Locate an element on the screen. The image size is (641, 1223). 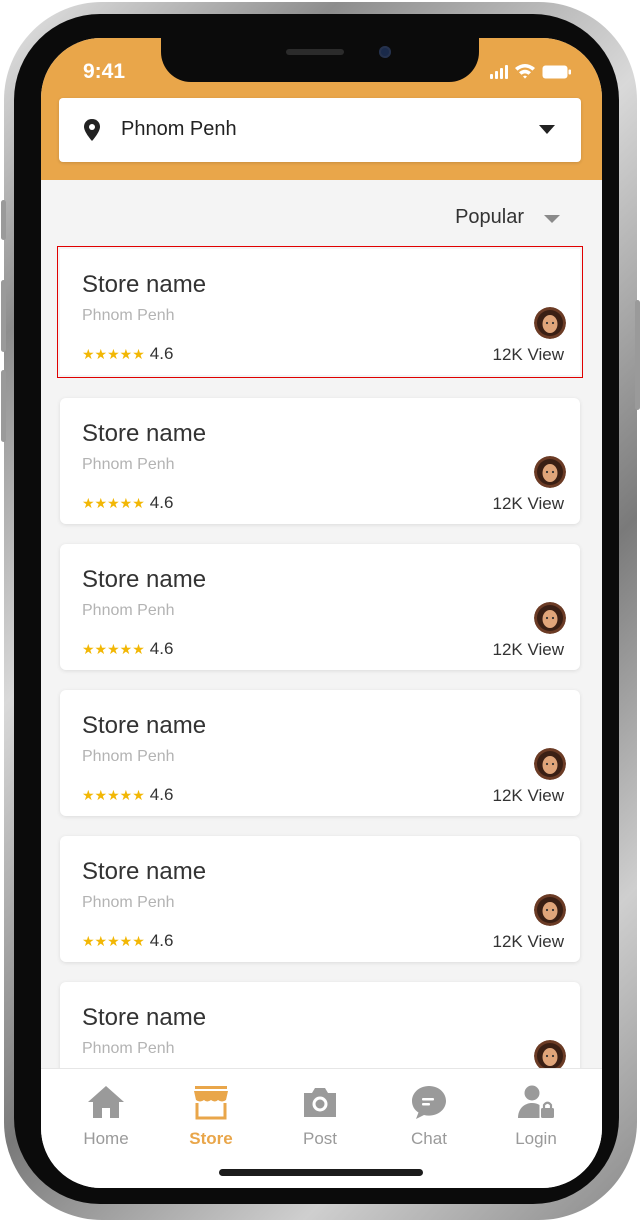
wifi-icon is located at coordinates (525, 71).